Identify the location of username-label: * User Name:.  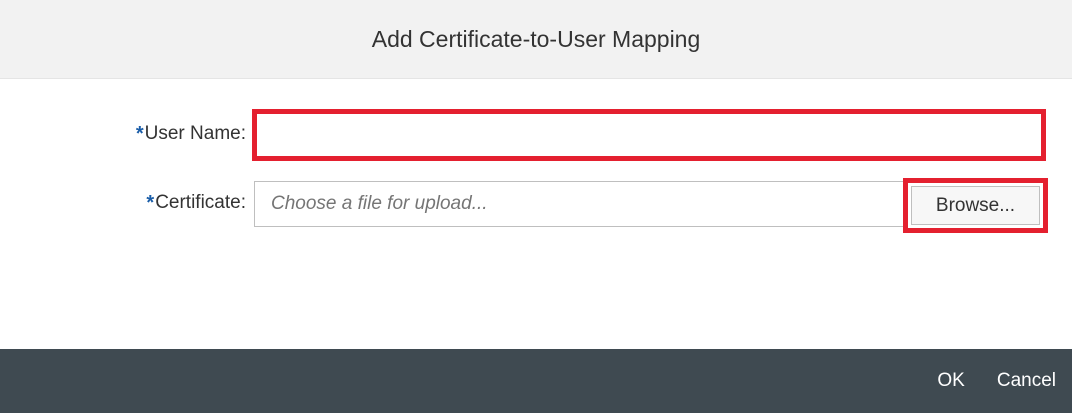
(191, 134).